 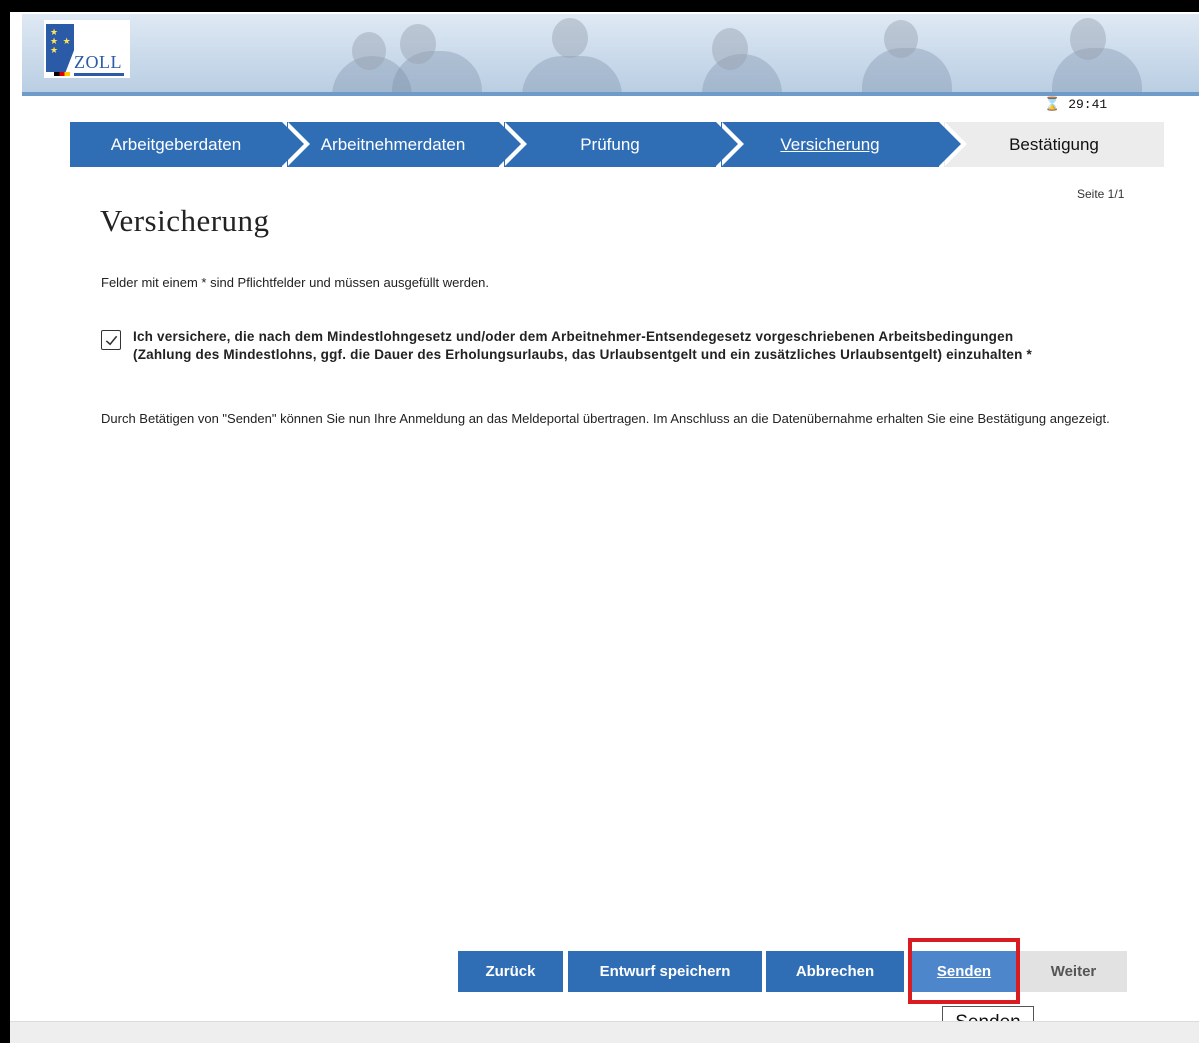 I want to click on zoll-logo: ★ ★ ★ ★ ZOLL, so click(x=87, y=49).